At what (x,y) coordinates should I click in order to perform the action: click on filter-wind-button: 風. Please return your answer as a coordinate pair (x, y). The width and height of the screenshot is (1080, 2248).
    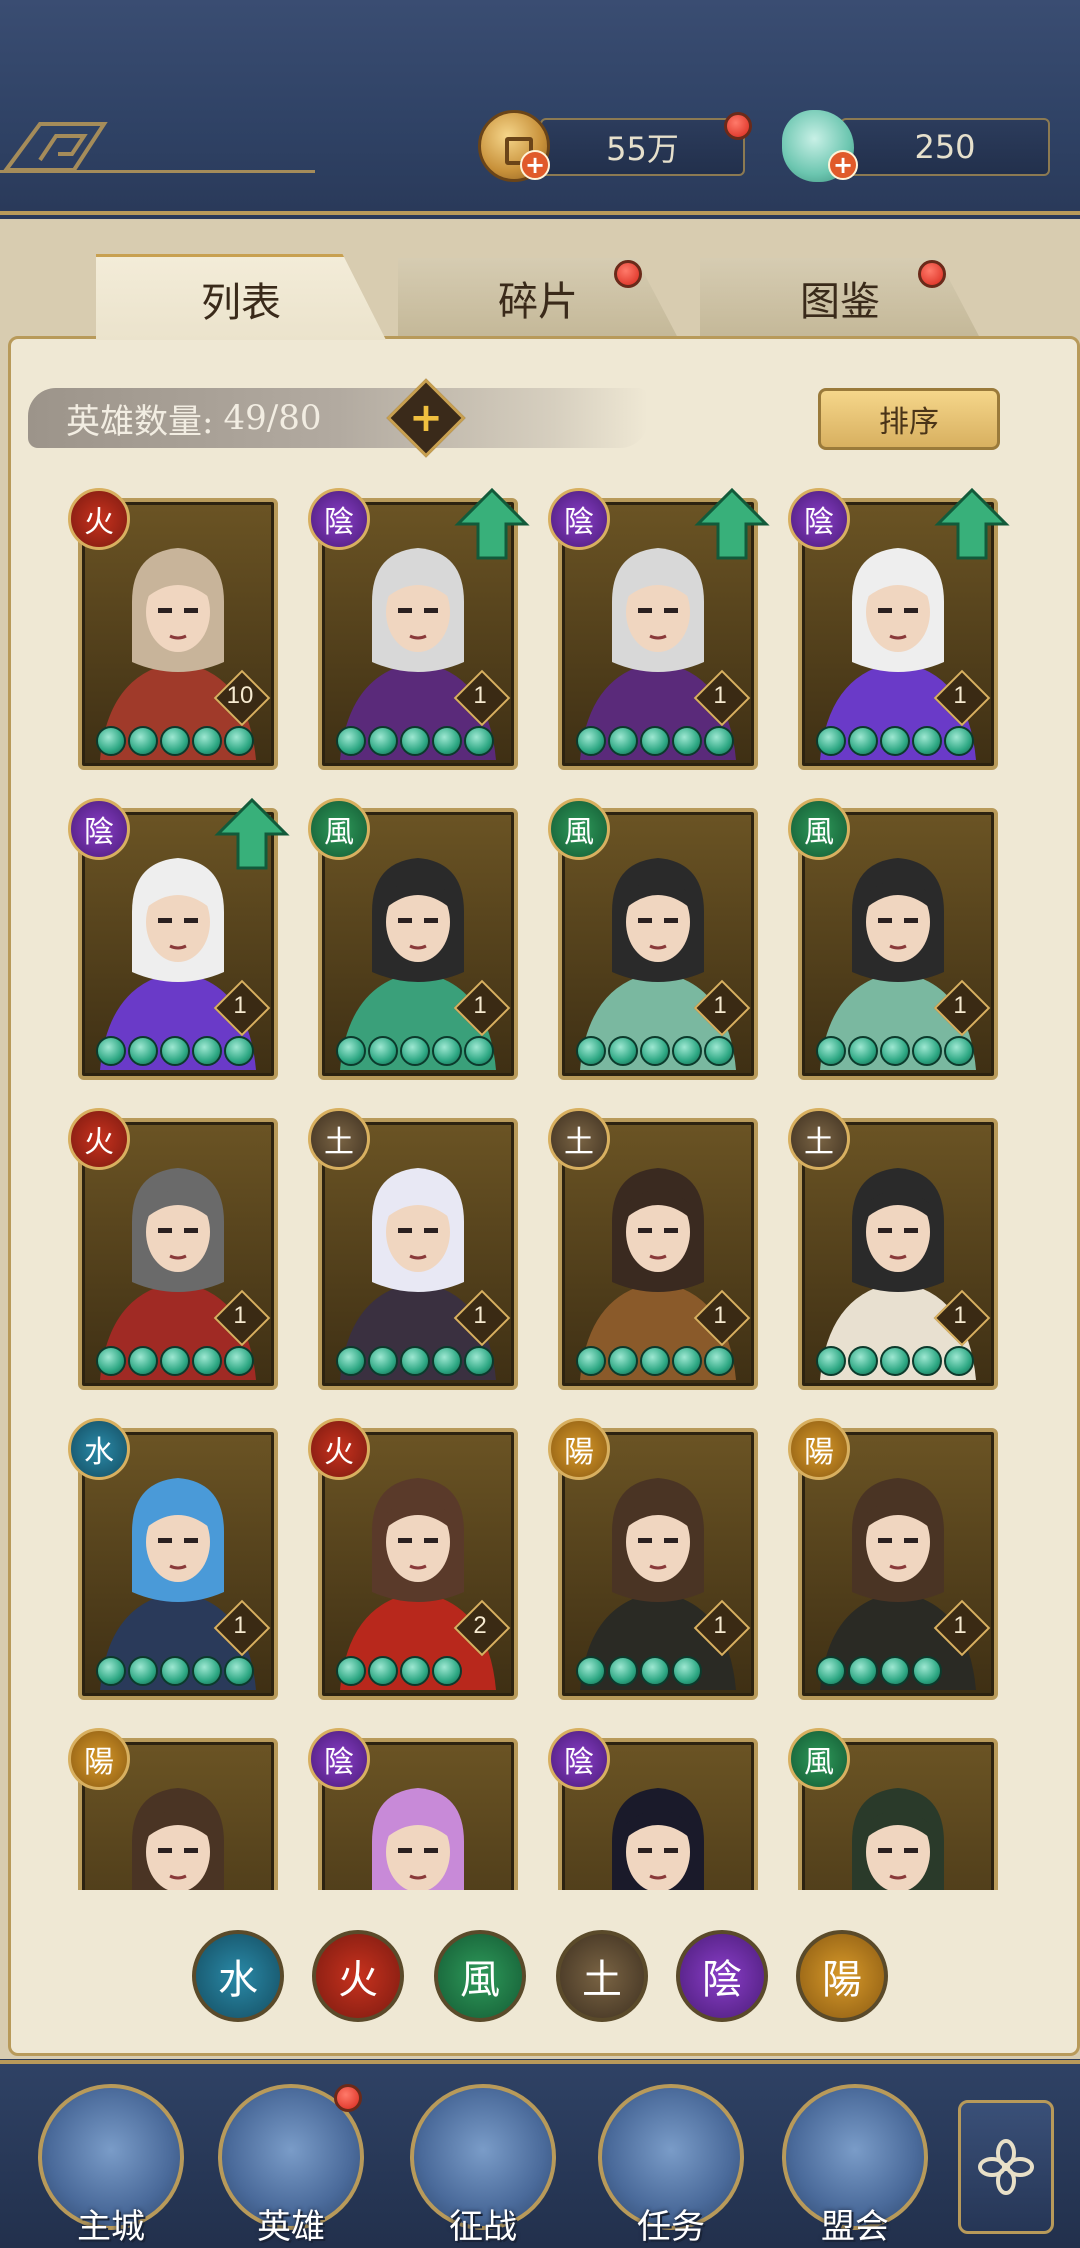
    Looking at the image, I should click on (480, 1976).